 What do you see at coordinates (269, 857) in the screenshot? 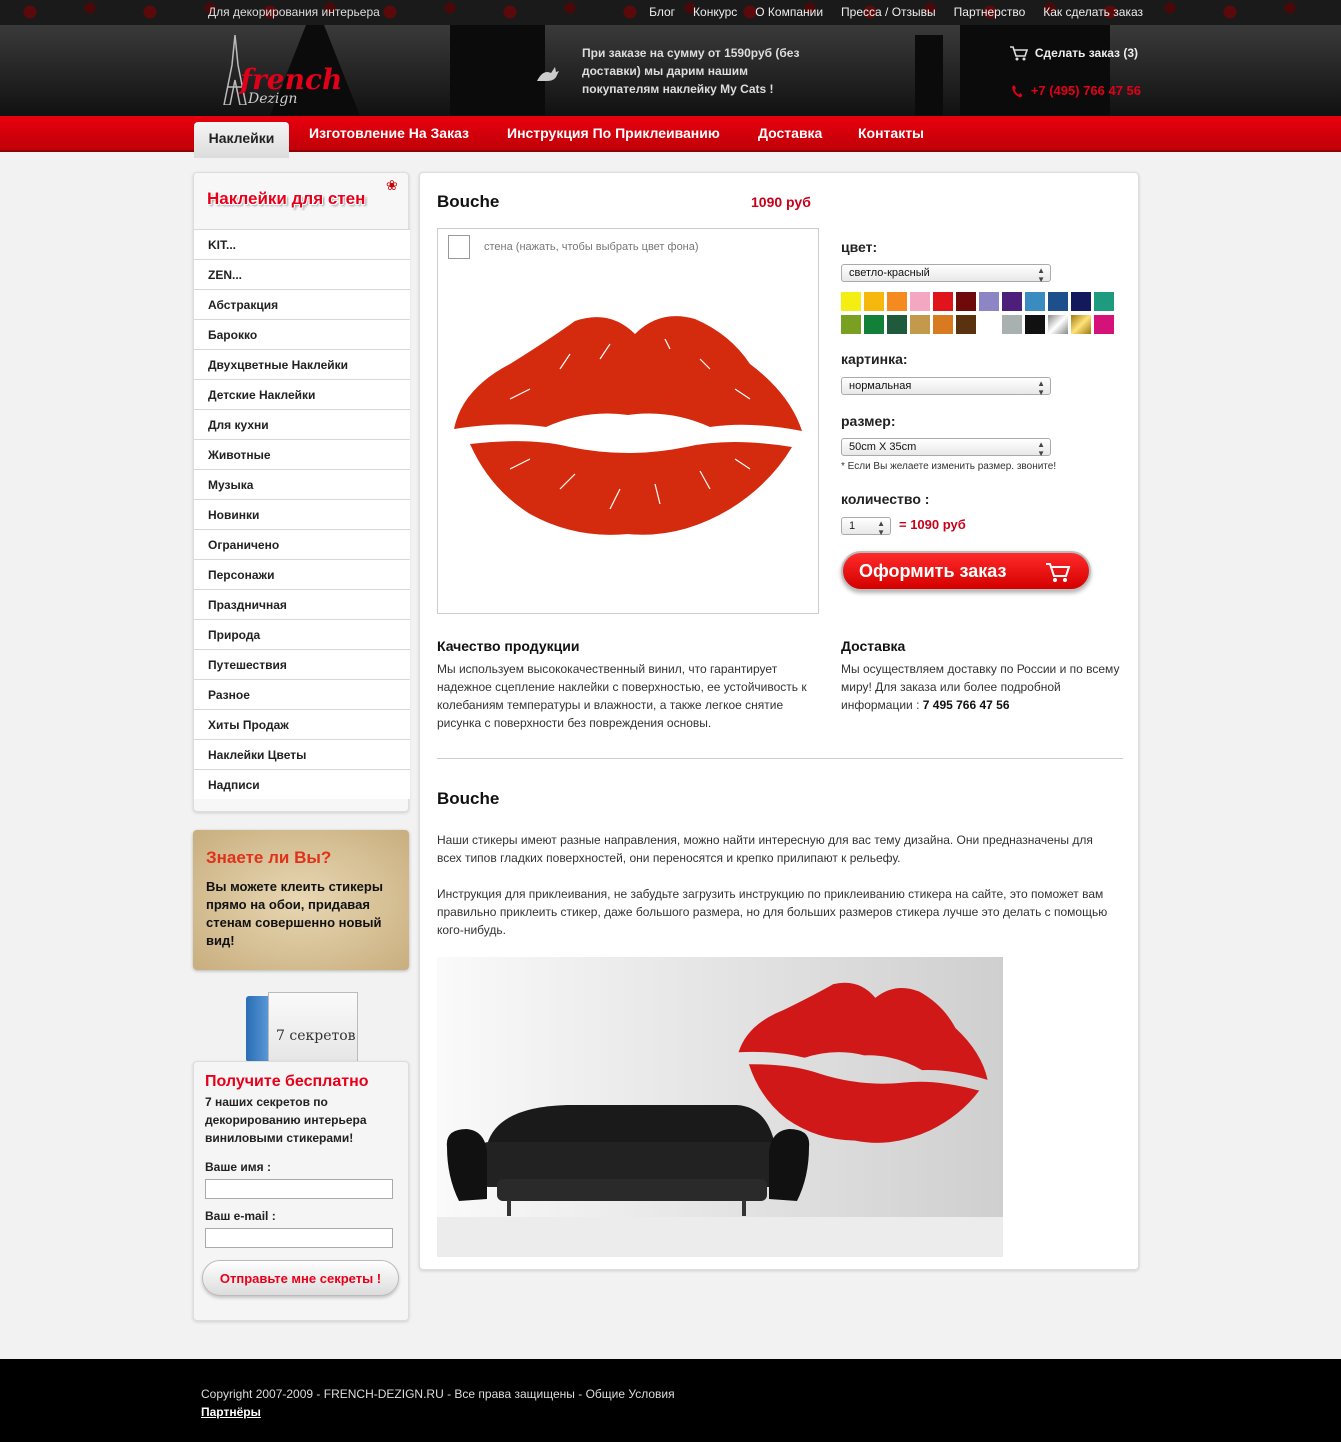
I see `did-you-know-title: Знаете ли Вы?` at bounding box center [269, 857].